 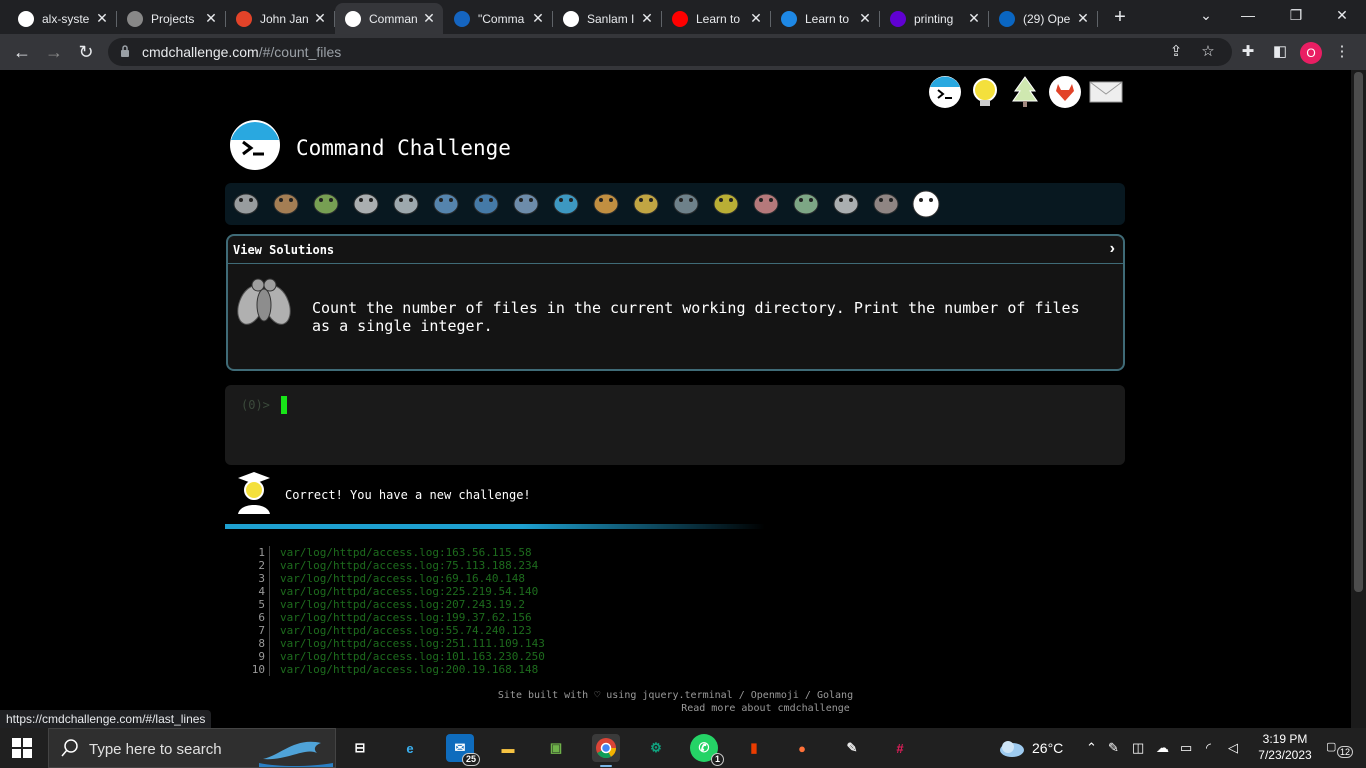 What do you see at coordinates (806, 203) in the screenshot?
I see `cricket-icon` at bounding box center [806, 203].